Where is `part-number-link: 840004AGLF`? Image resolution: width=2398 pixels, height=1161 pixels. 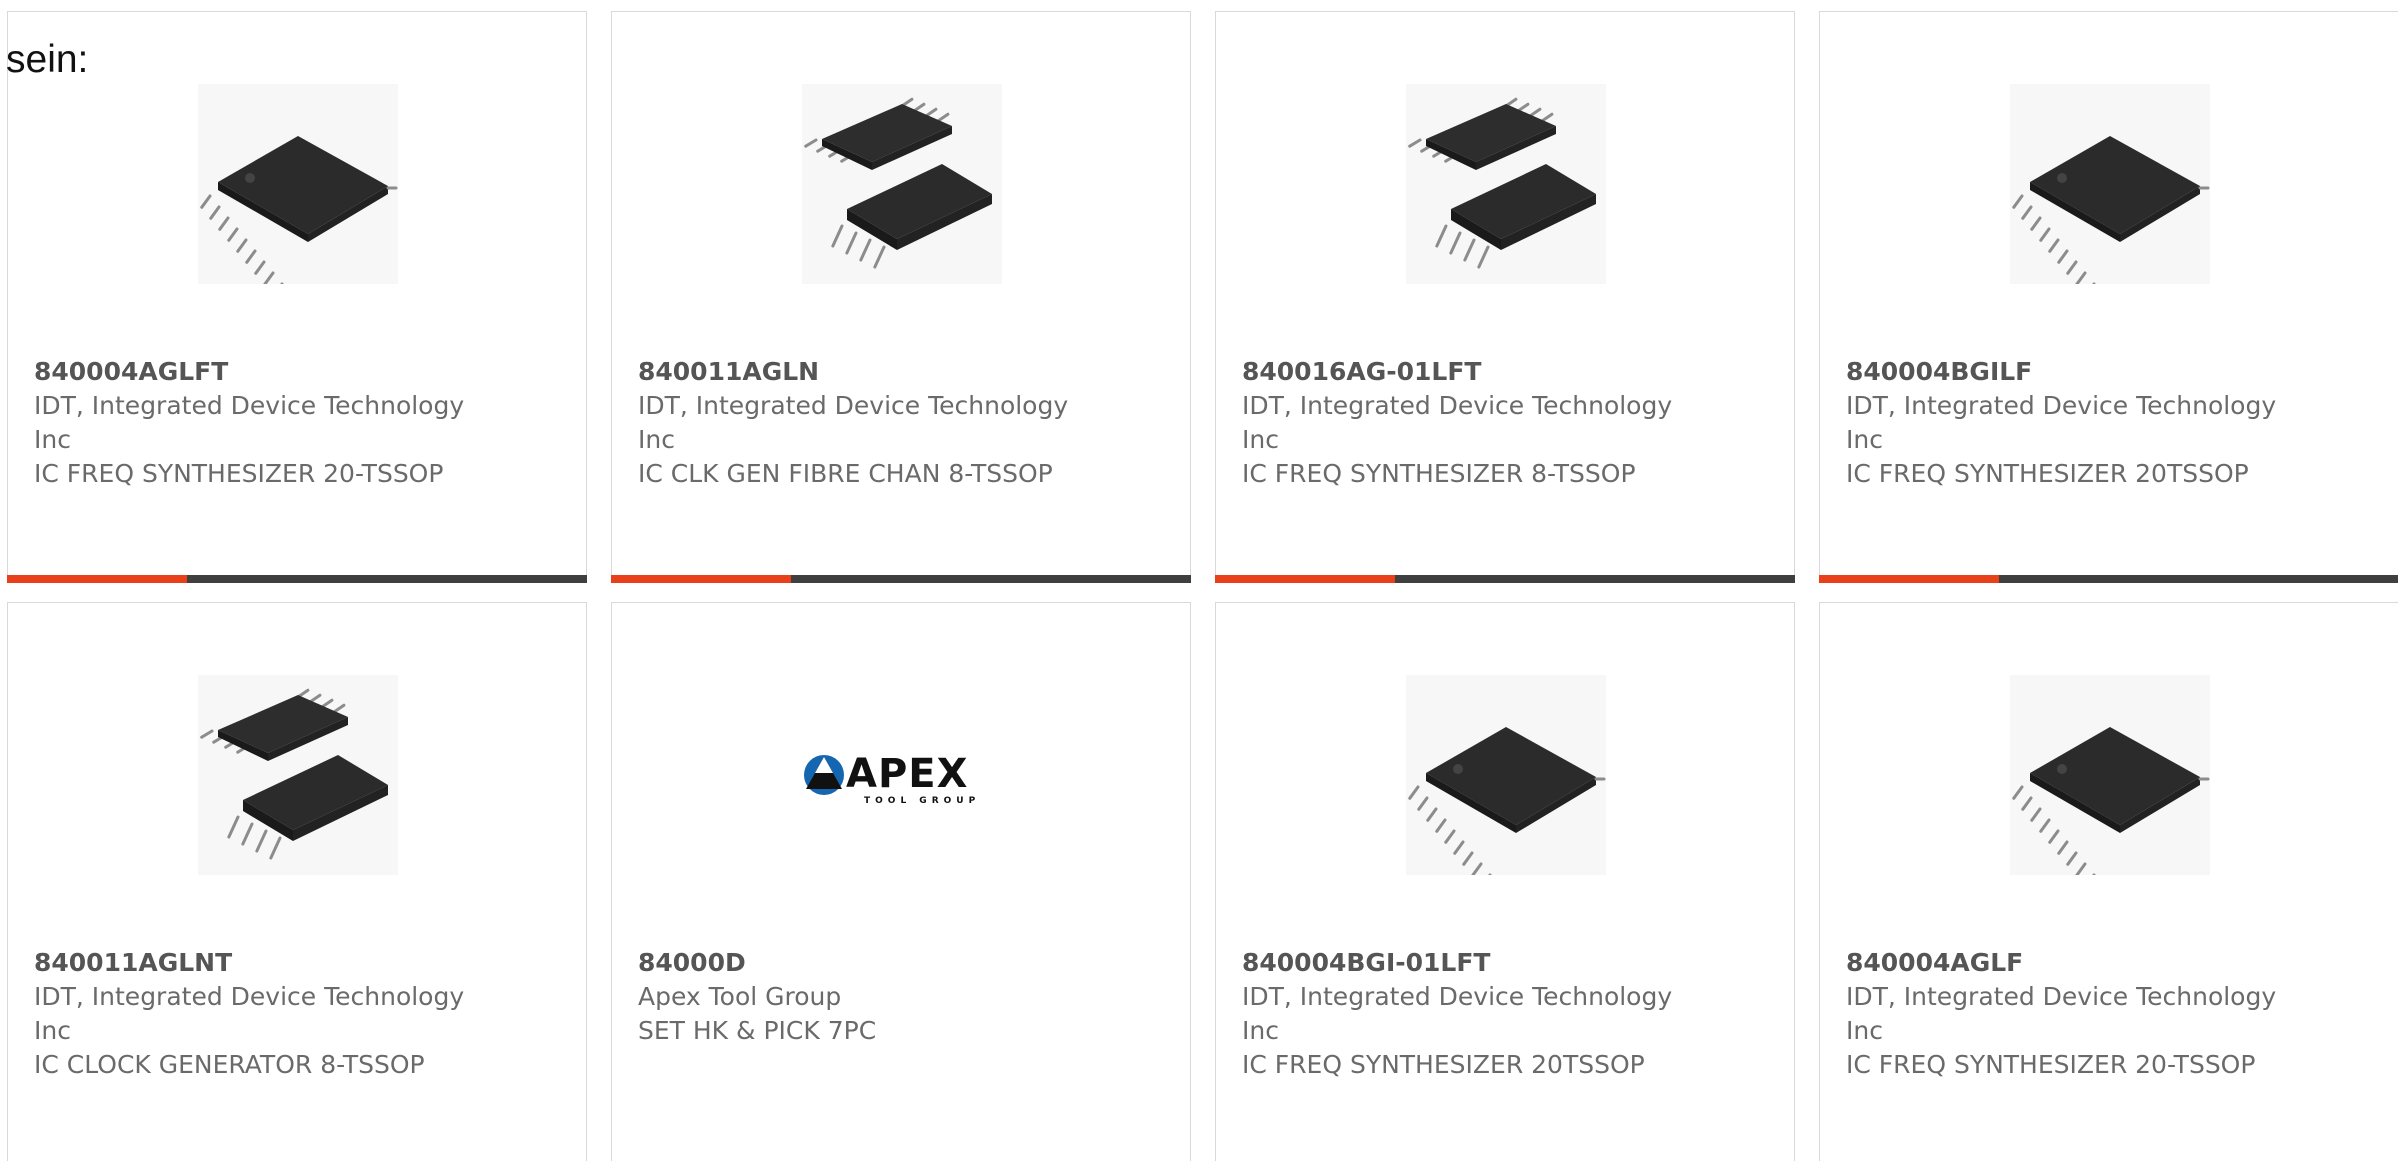
part-number-link: 840004AGLF is located at coordinates (2076, 963).